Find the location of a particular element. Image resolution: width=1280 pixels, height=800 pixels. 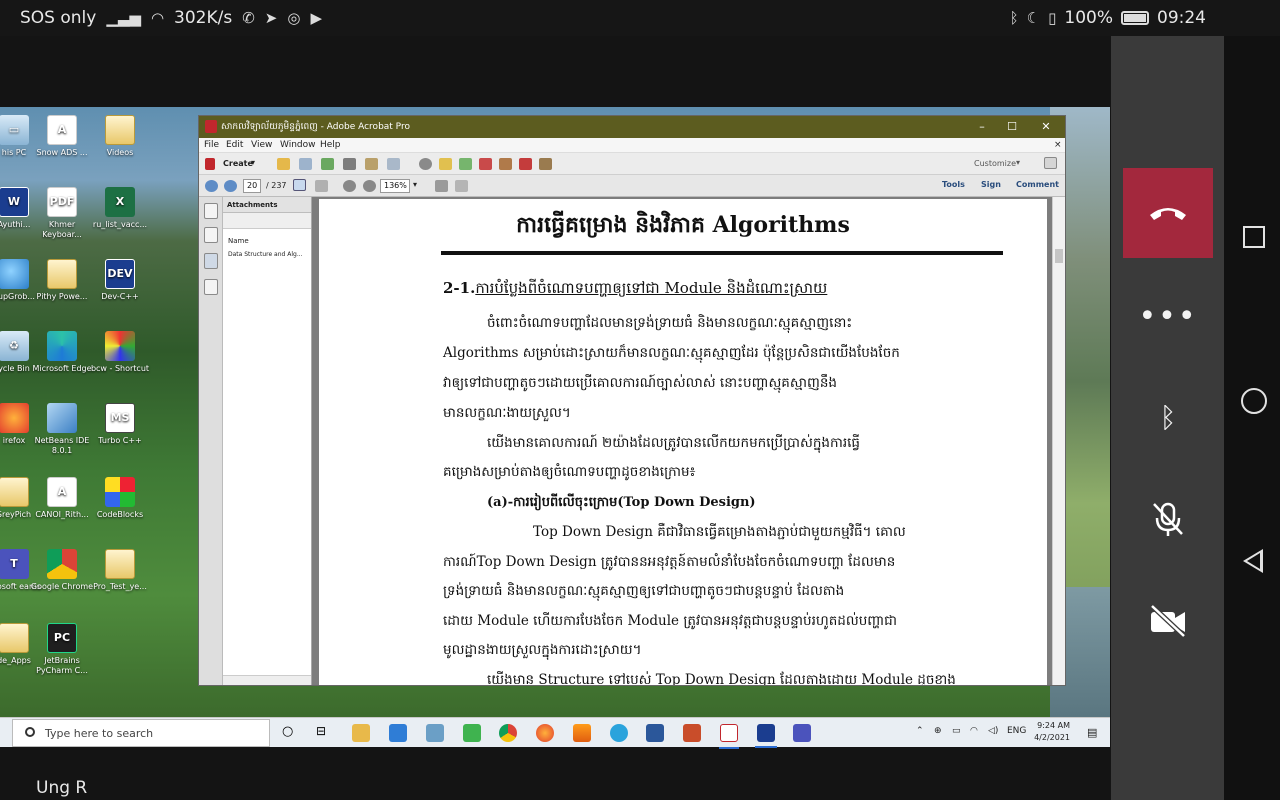

previous-page-icon is located at coordinates (211, 186).